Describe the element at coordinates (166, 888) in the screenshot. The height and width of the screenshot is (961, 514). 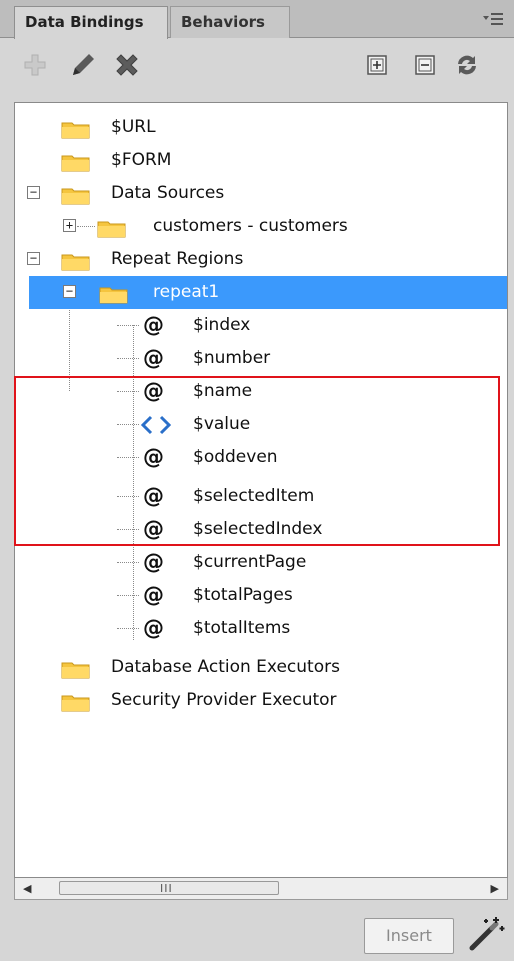
I see `scrollbar-grip: III` at that location.